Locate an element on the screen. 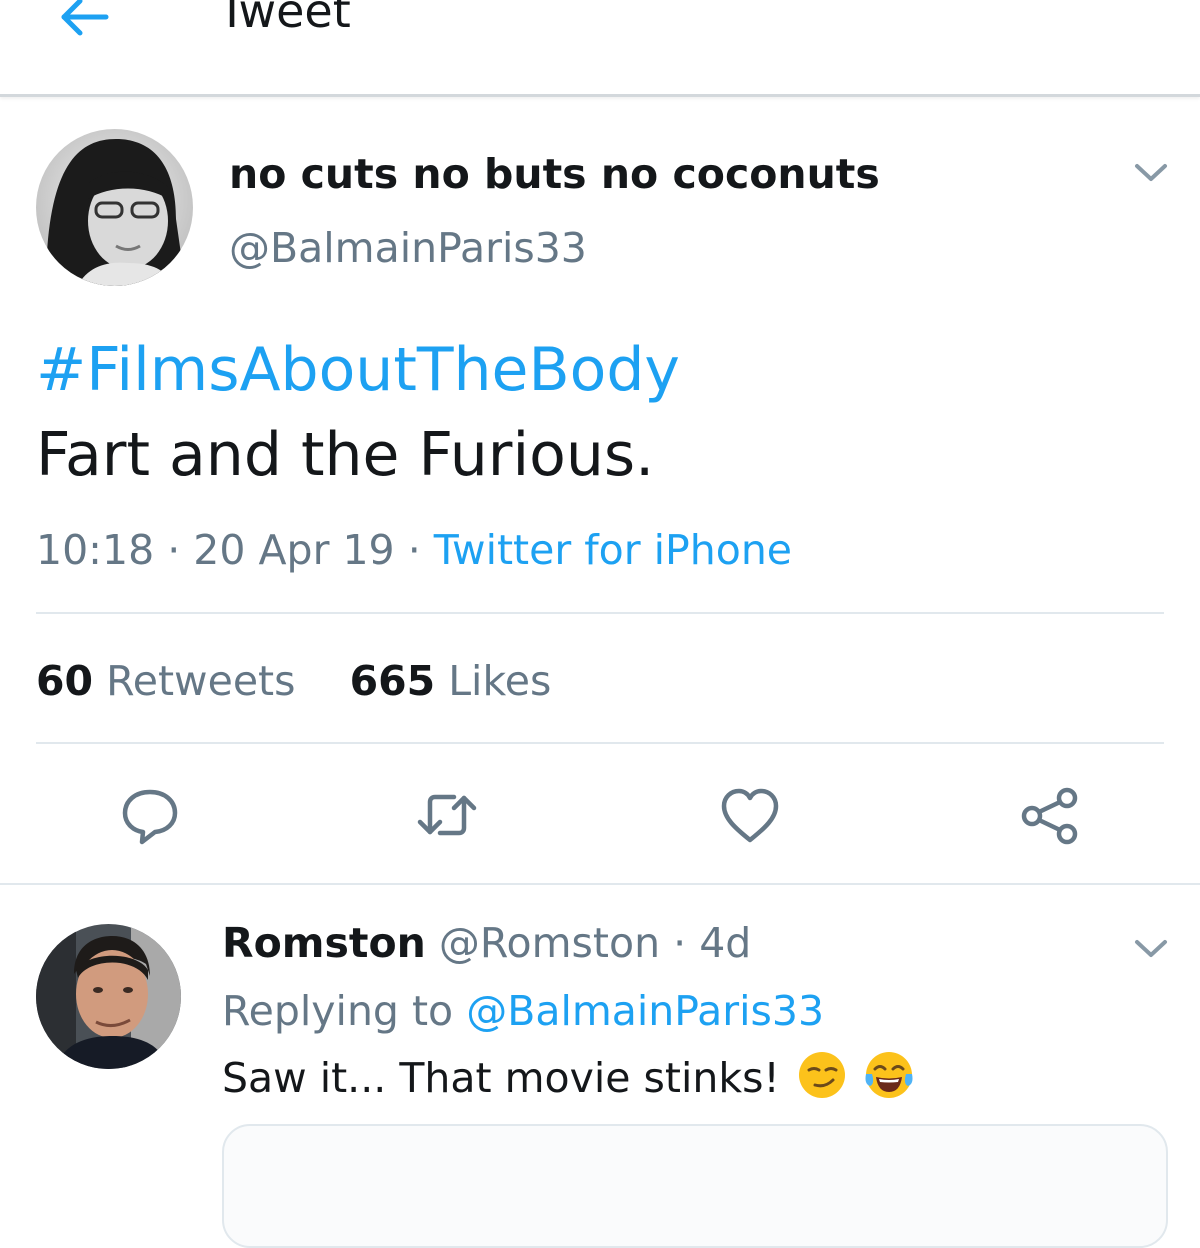  likes-label: Likes is located at coordinates (500, 681).